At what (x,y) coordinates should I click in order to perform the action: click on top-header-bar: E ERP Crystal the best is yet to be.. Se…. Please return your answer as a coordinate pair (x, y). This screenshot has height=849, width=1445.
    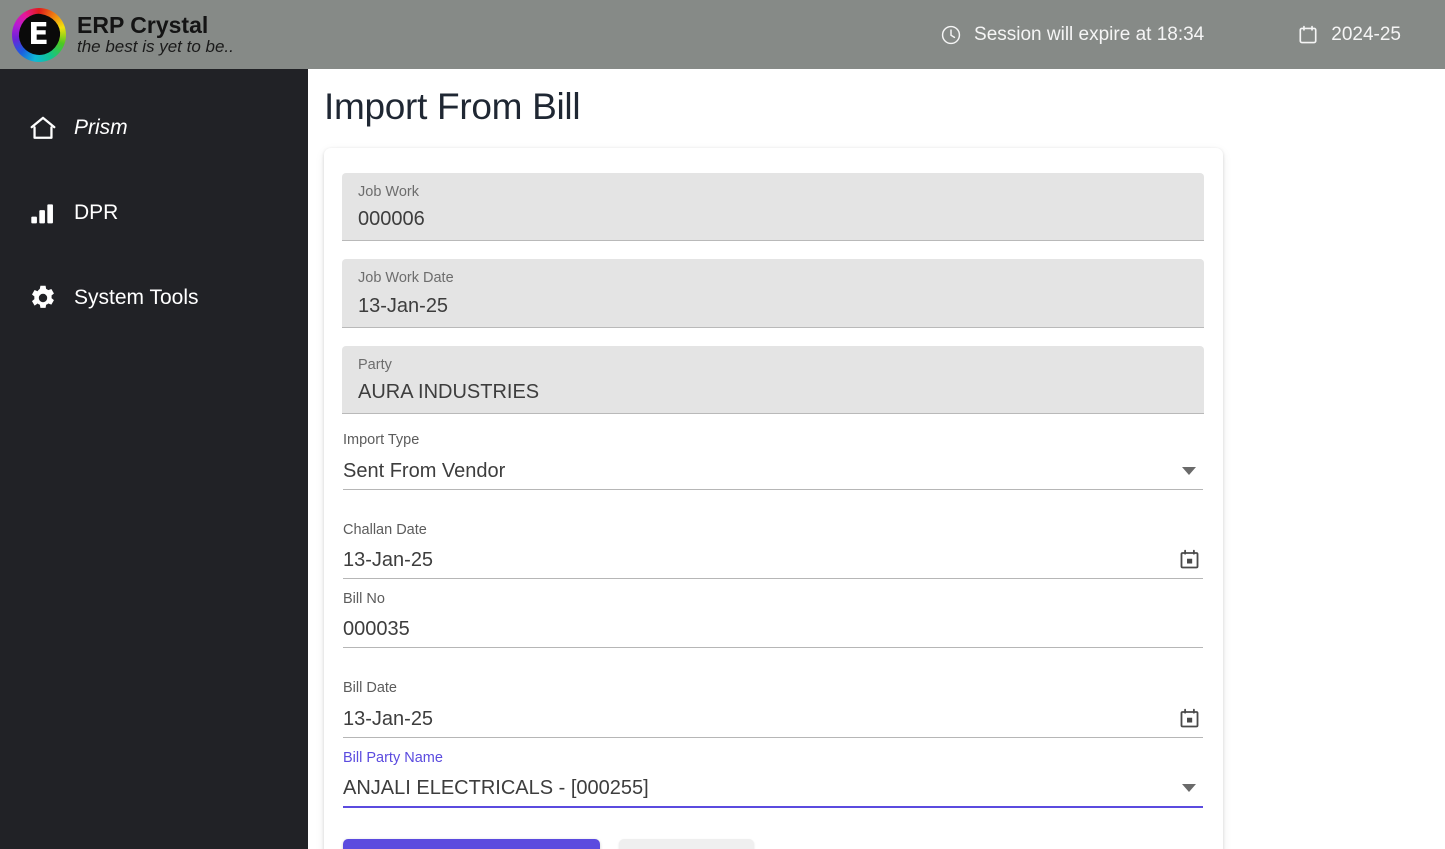
    Looking at the image, I should click on (722, 34).